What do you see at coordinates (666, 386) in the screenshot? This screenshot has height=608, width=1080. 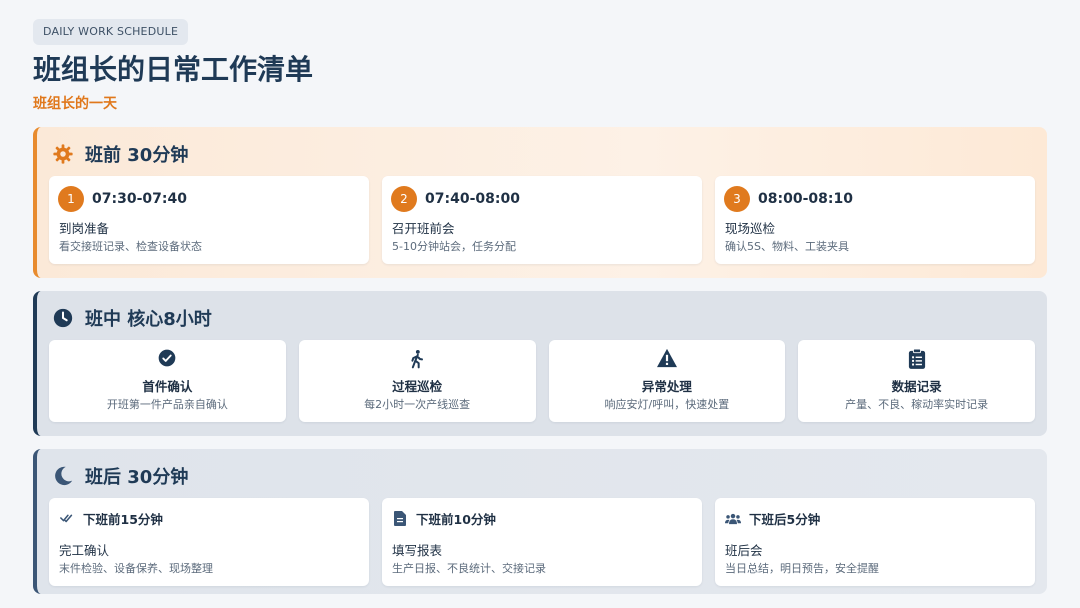 I see `task-title: 异常处理` at bounding box center [666, 386].